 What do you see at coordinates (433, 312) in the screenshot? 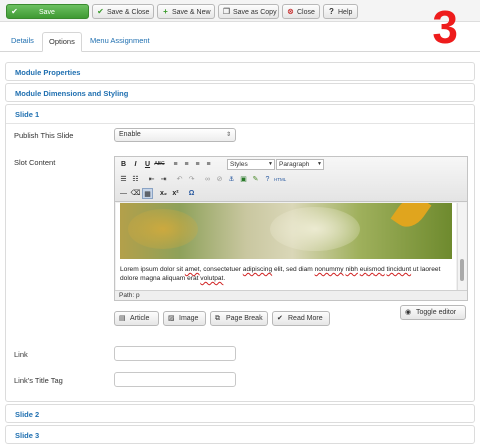
I see `toggle-editor-button: ◉ Toggle editor` at bounding box center [433, 312].